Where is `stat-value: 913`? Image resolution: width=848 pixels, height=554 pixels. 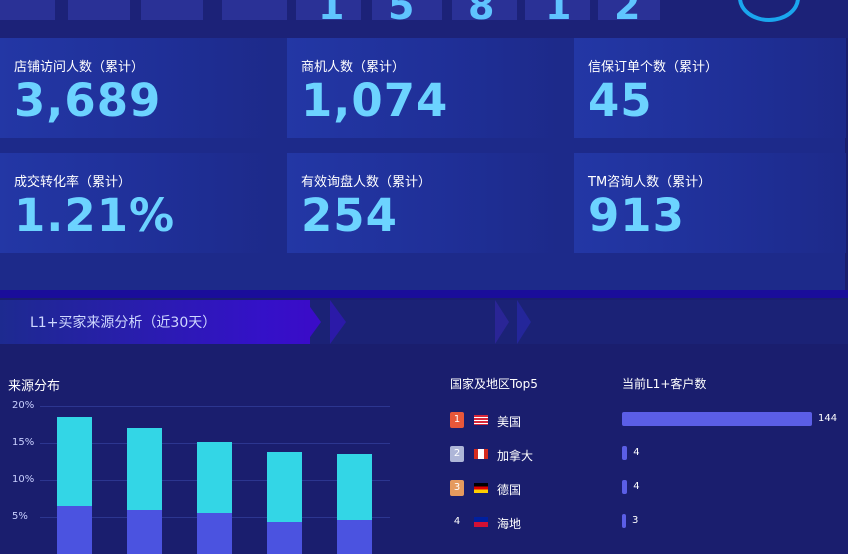 stat-value: 913 is located at coordinates (636, 215).